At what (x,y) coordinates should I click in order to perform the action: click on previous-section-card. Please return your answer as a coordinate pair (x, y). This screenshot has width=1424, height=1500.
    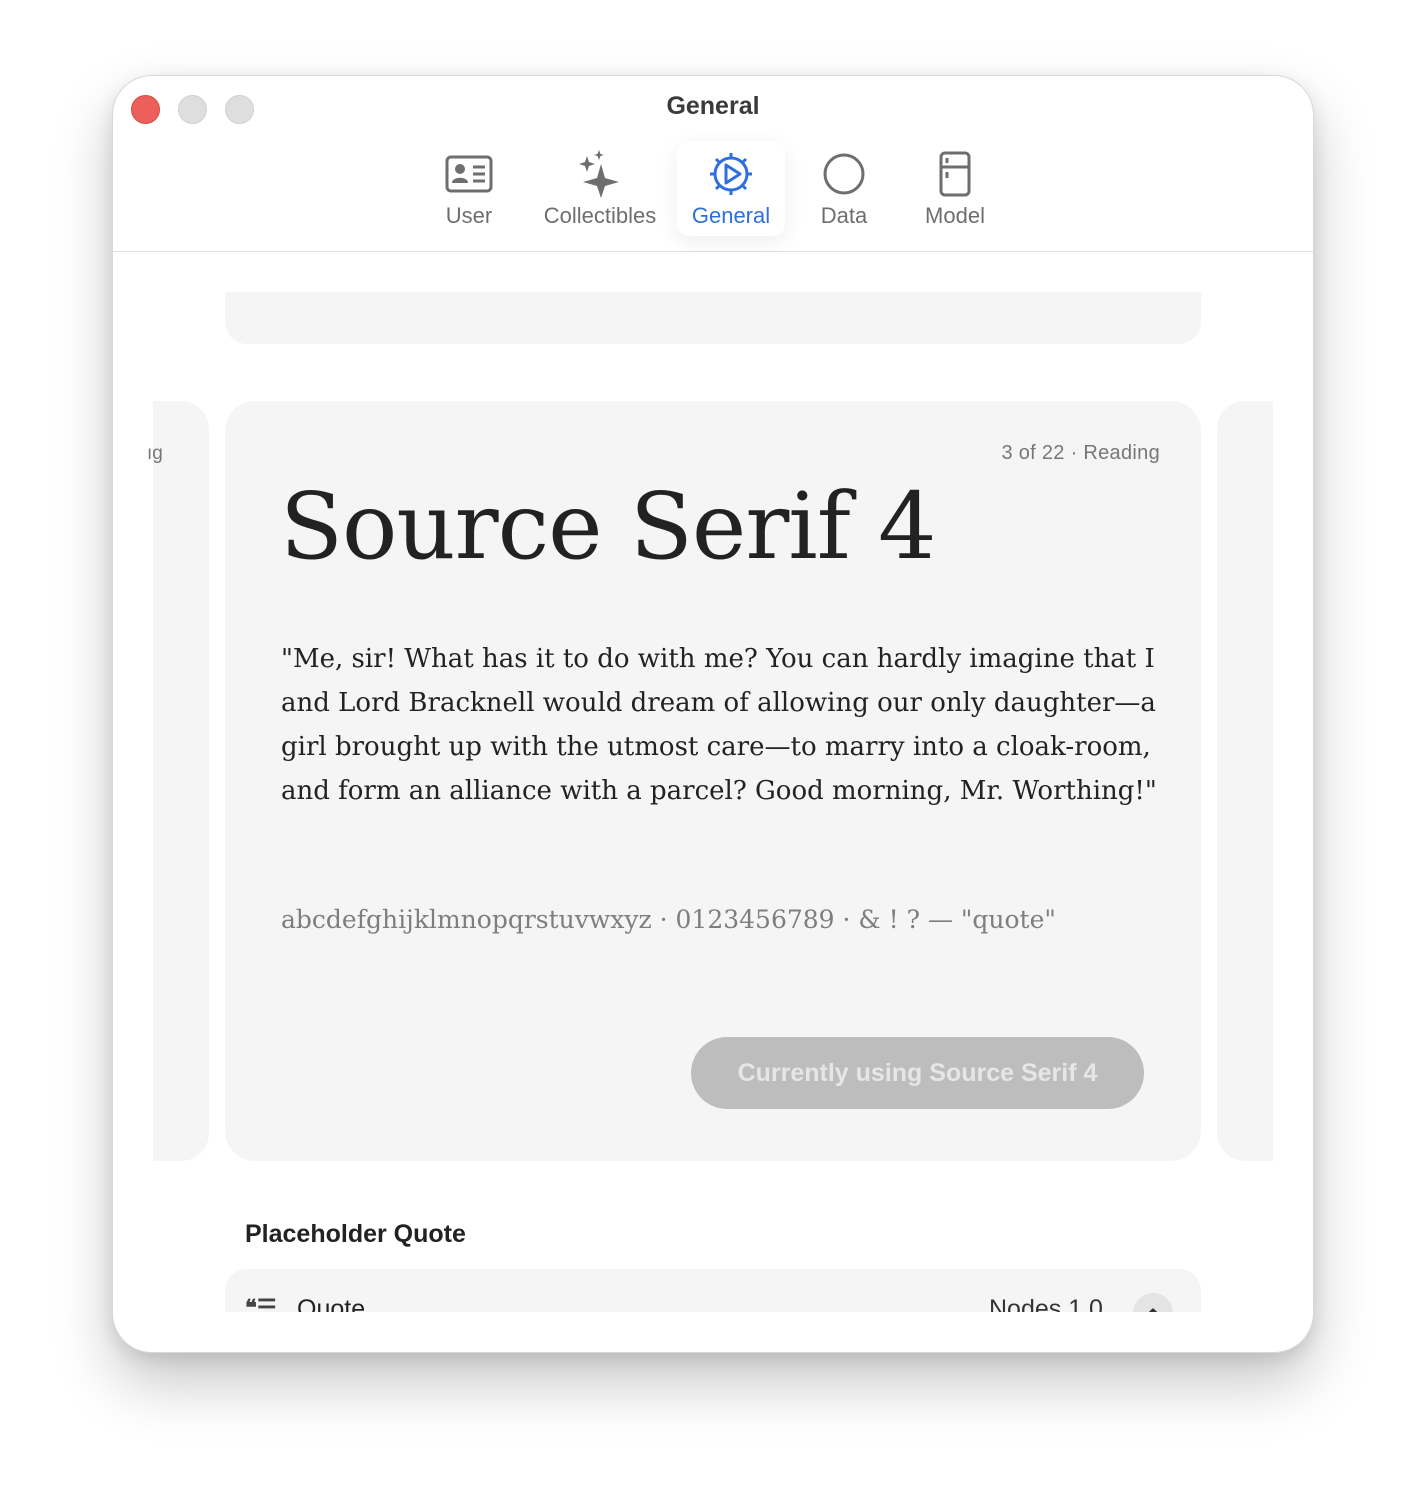
    Looking at the image, I should click on (713, 318).